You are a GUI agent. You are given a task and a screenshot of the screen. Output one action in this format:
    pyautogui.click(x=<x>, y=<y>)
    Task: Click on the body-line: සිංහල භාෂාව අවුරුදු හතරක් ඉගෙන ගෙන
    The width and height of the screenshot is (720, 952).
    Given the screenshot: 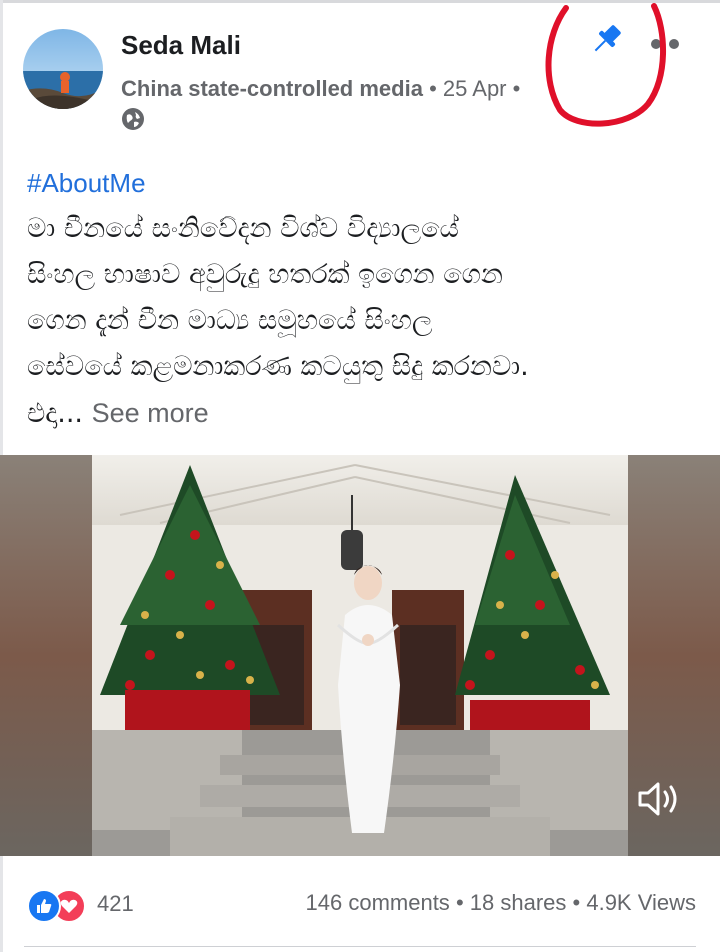 What is the action you would take?
    pyautogui.click(x=265, y=274)
    